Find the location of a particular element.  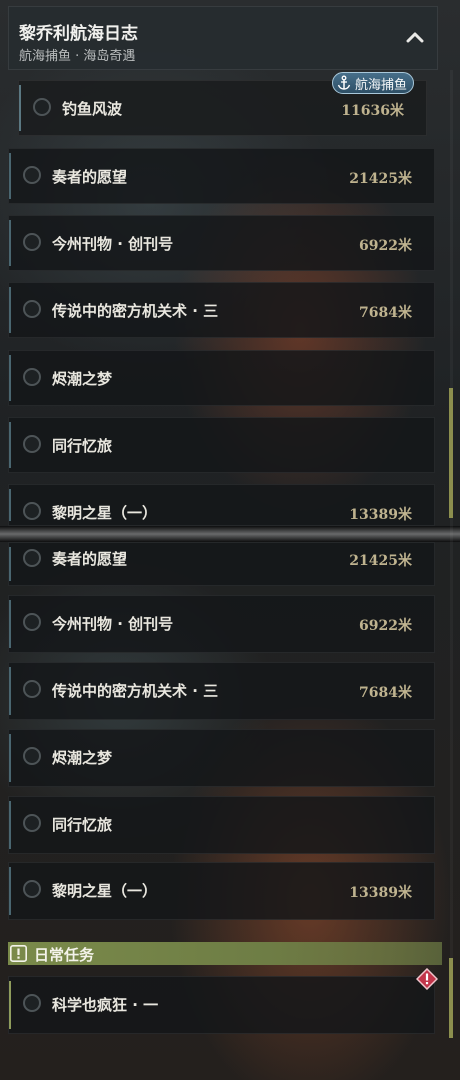

exclamation-box-icon is located at coordinates (18, 953).